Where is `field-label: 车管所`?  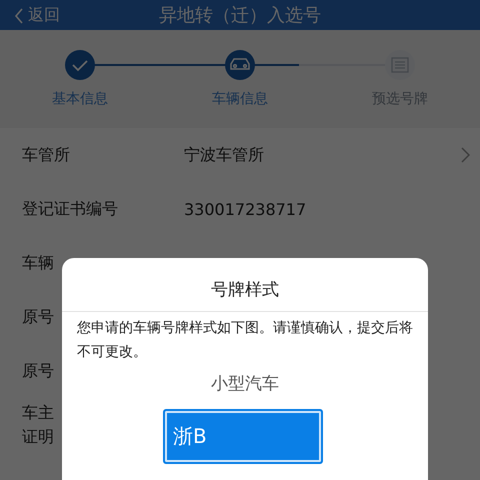
field-label: 车管所 is located at coordinates (46, 155).